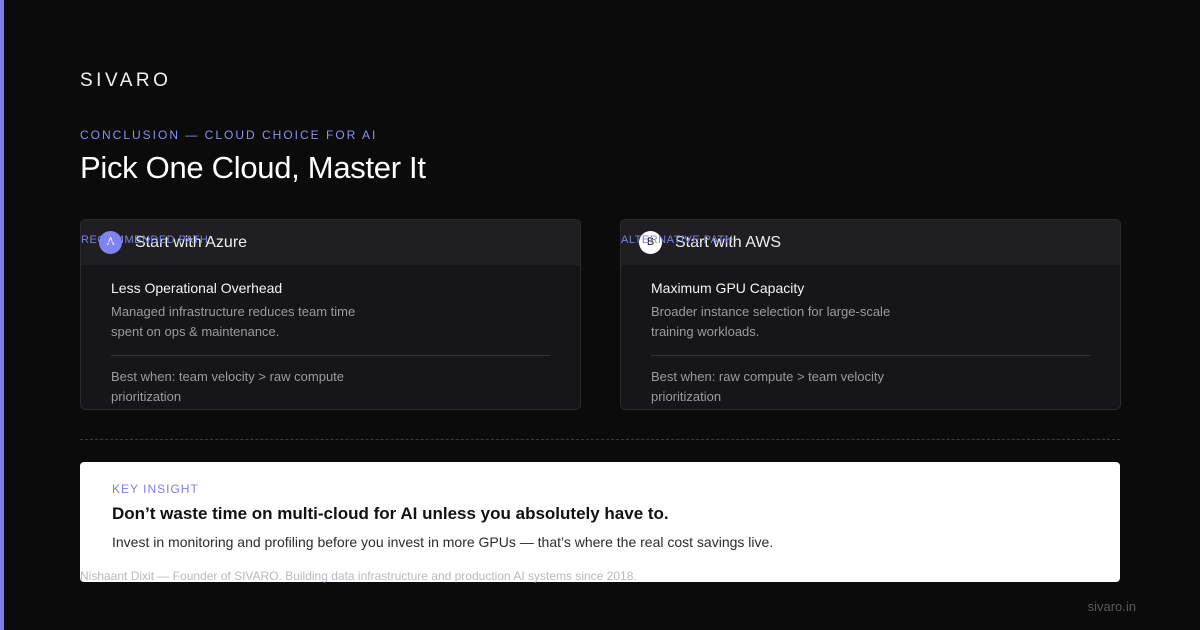  What do you see at coordinates (677, 240) in the screenshot?
I see `option-tag: ALTERNATIVE PATH` at bounding box center [677, 240].